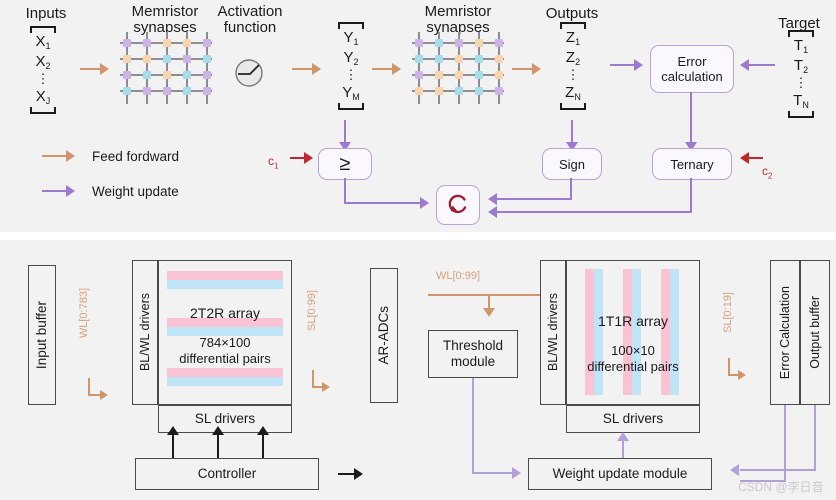  I want to click on controller-arrow-3-shaft, so click(263, 445).